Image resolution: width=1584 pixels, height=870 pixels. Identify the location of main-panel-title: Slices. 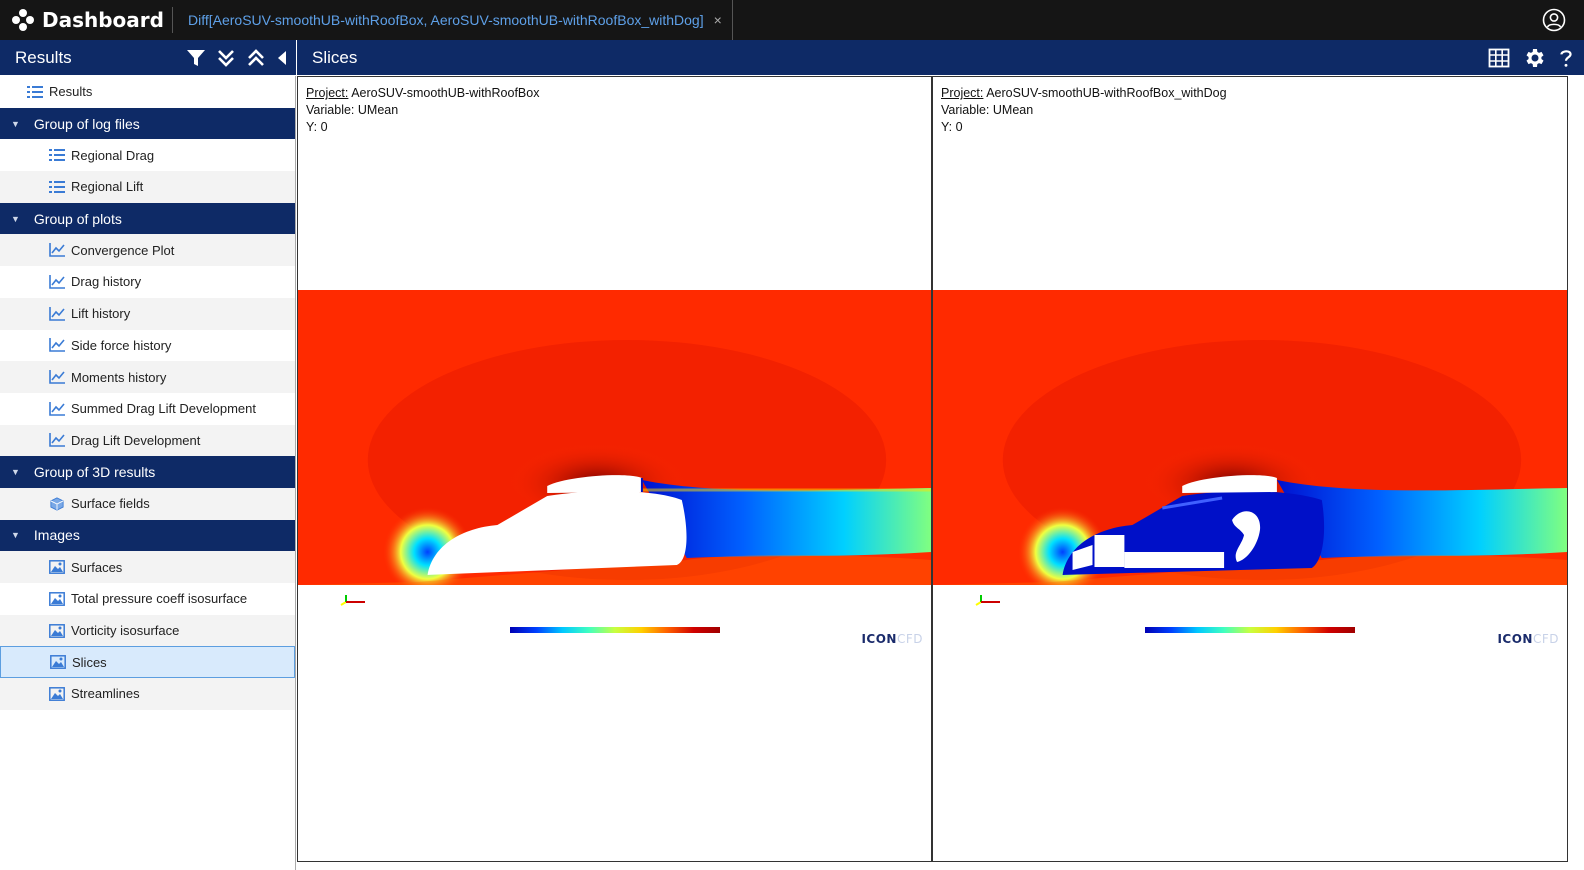
(335, 57).